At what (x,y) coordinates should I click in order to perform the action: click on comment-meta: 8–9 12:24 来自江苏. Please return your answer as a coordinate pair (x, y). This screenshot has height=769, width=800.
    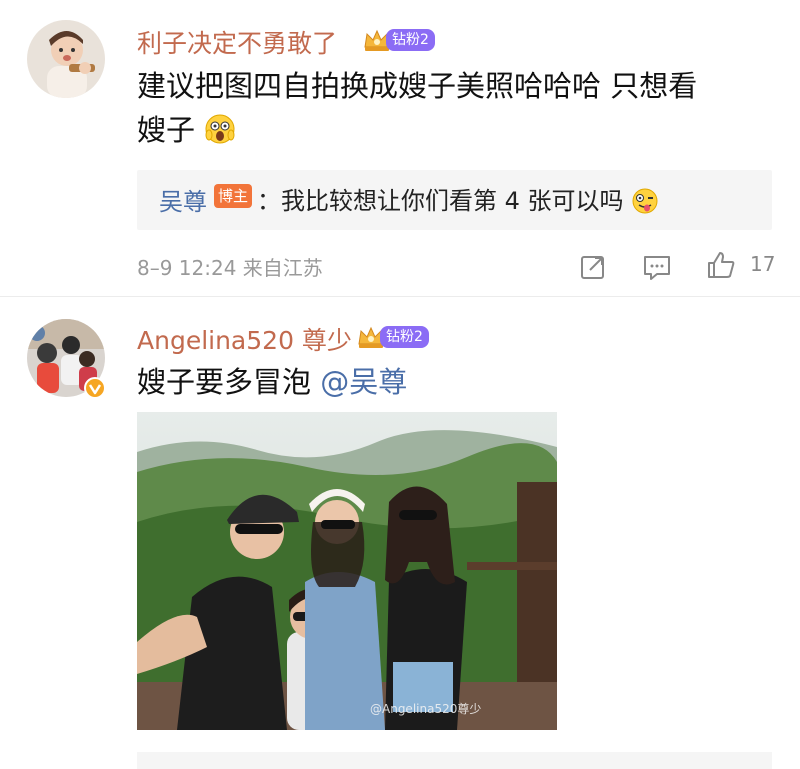
    Looking at the image, I should click on (230, 268).